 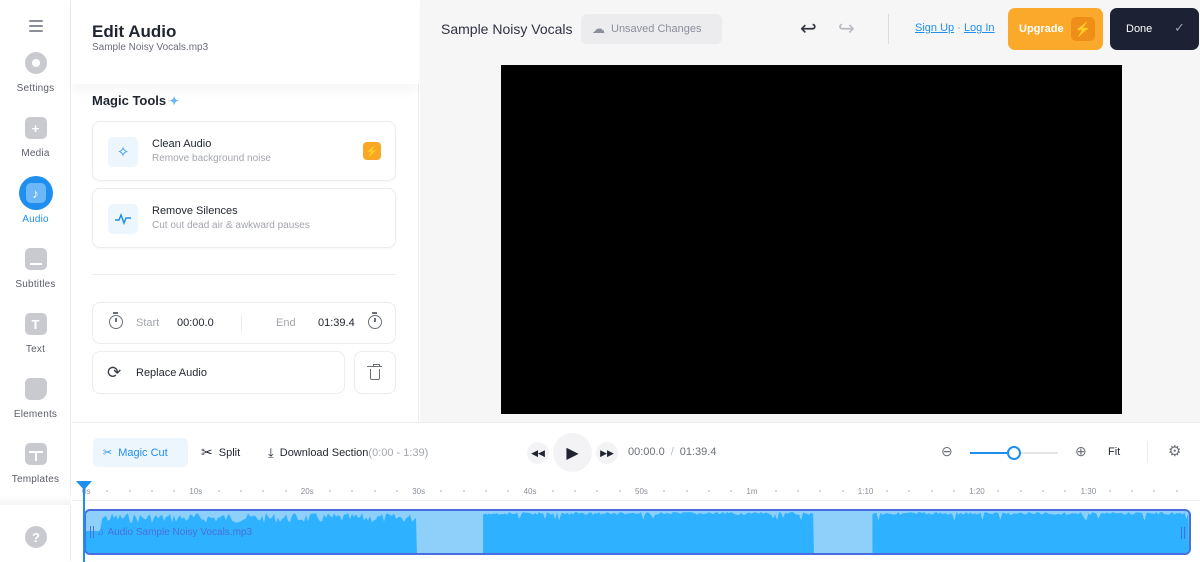 I want to click on sidebar-item-label: Media, so click(x=35, y=153).